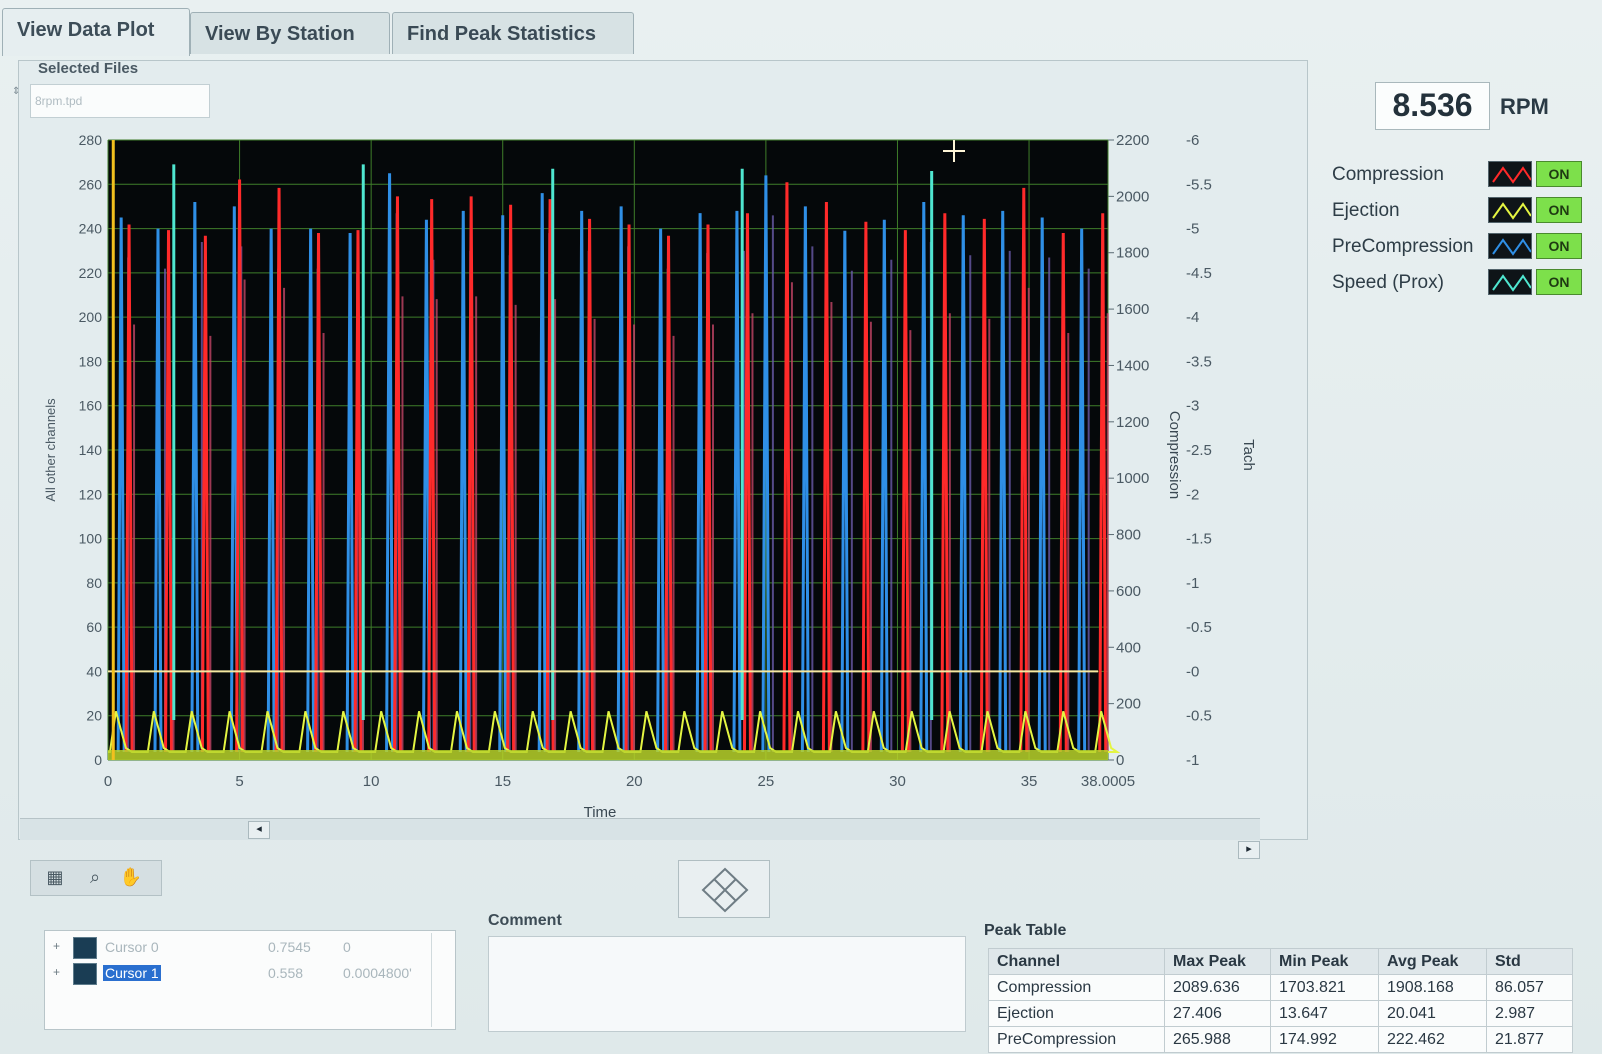  What do you see at coordinates (502, 781) in the screenshot?
I see `x-tick-label: 15` at bounding box center [502, 781].